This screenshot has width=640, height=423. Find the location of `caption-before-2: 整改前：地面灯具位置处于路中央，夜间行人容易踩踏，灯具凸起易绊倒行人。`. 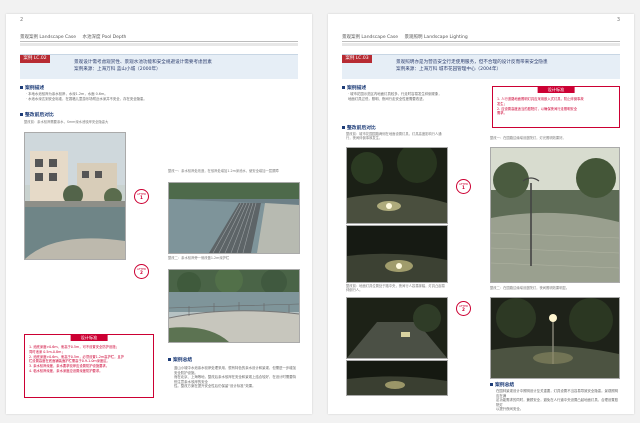

caption-before-2: 整改前：地面灯具位置处于路中央，夜间行人容易踩踏，灯具凸起易绊倒行人。 is located at coordinates (395, 288).